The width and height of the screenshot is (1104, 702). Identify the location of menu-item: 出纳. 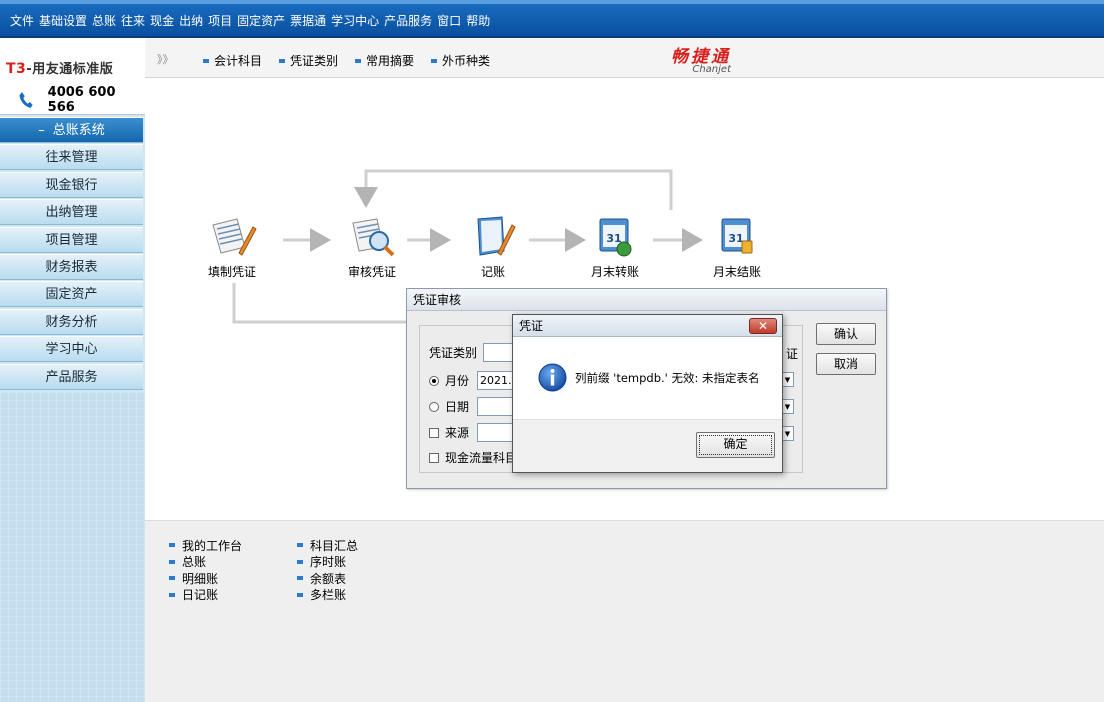
(191, 20).